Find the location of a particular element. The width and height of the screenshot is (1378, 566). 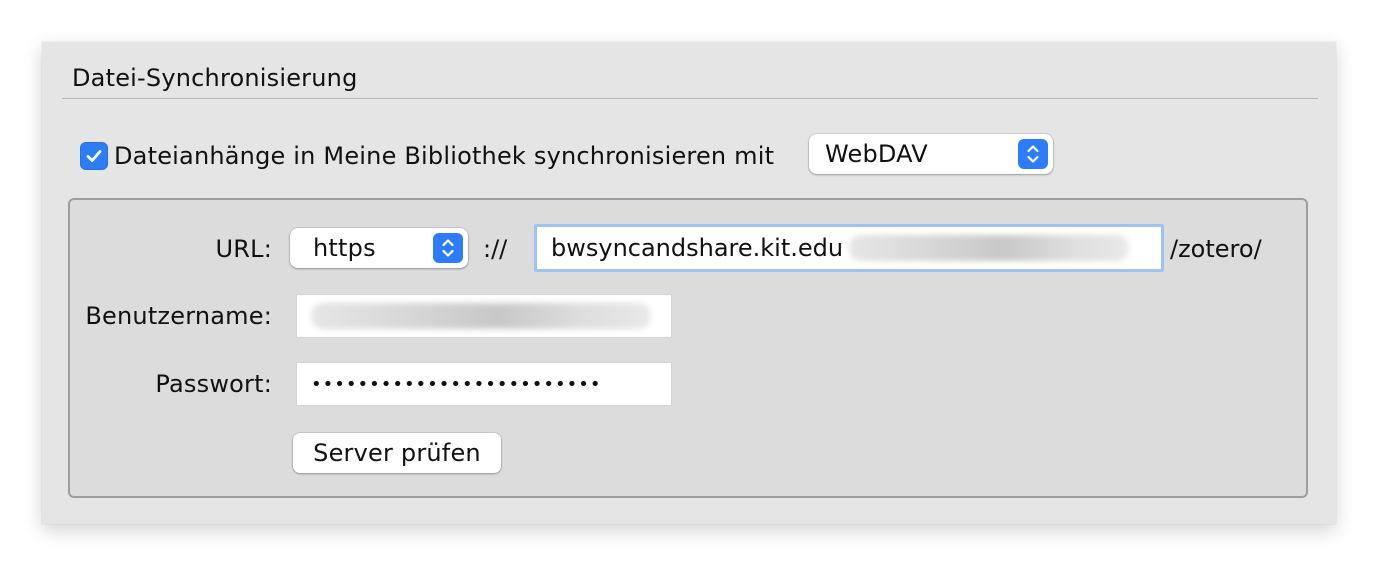

sync-checkbox is located at coordinates (94, 156).